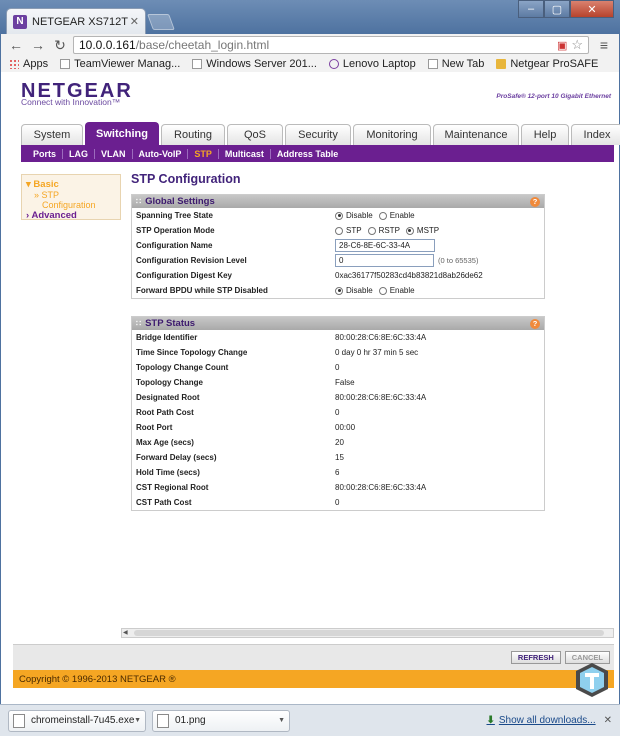 The height and width of the screenshot is (736, 620). What do you see at coordinates (52, 134) in the screenshot?
I see `tab-system: System` at bounding box center [52, 134].